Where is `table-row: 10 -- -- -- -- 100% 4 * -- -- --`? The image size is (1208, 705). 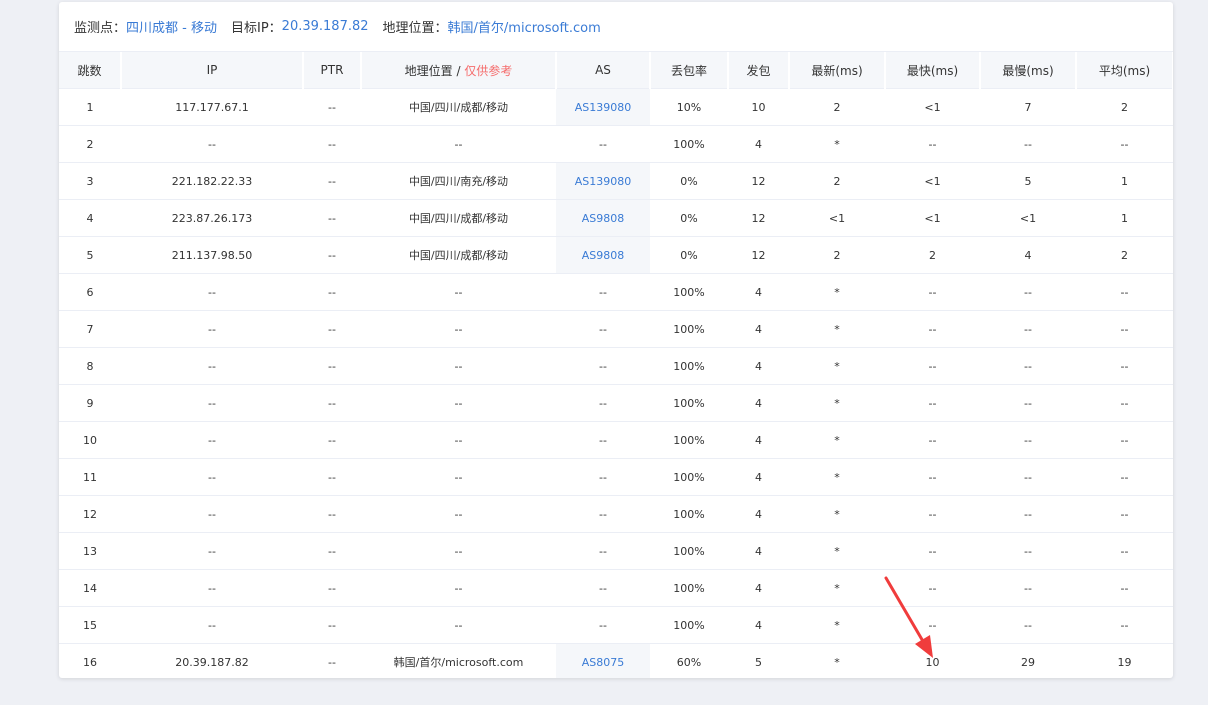 table-row: 10 -- -- -- -- 100% 4 * -- -- -- is located at coordinates (616, 440).